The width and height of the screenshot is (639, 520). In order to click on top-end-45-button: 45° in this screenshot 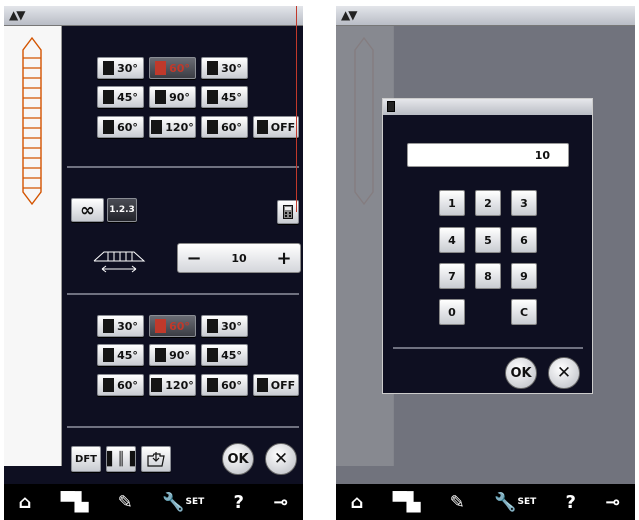, I will do `click(224, 97)`.